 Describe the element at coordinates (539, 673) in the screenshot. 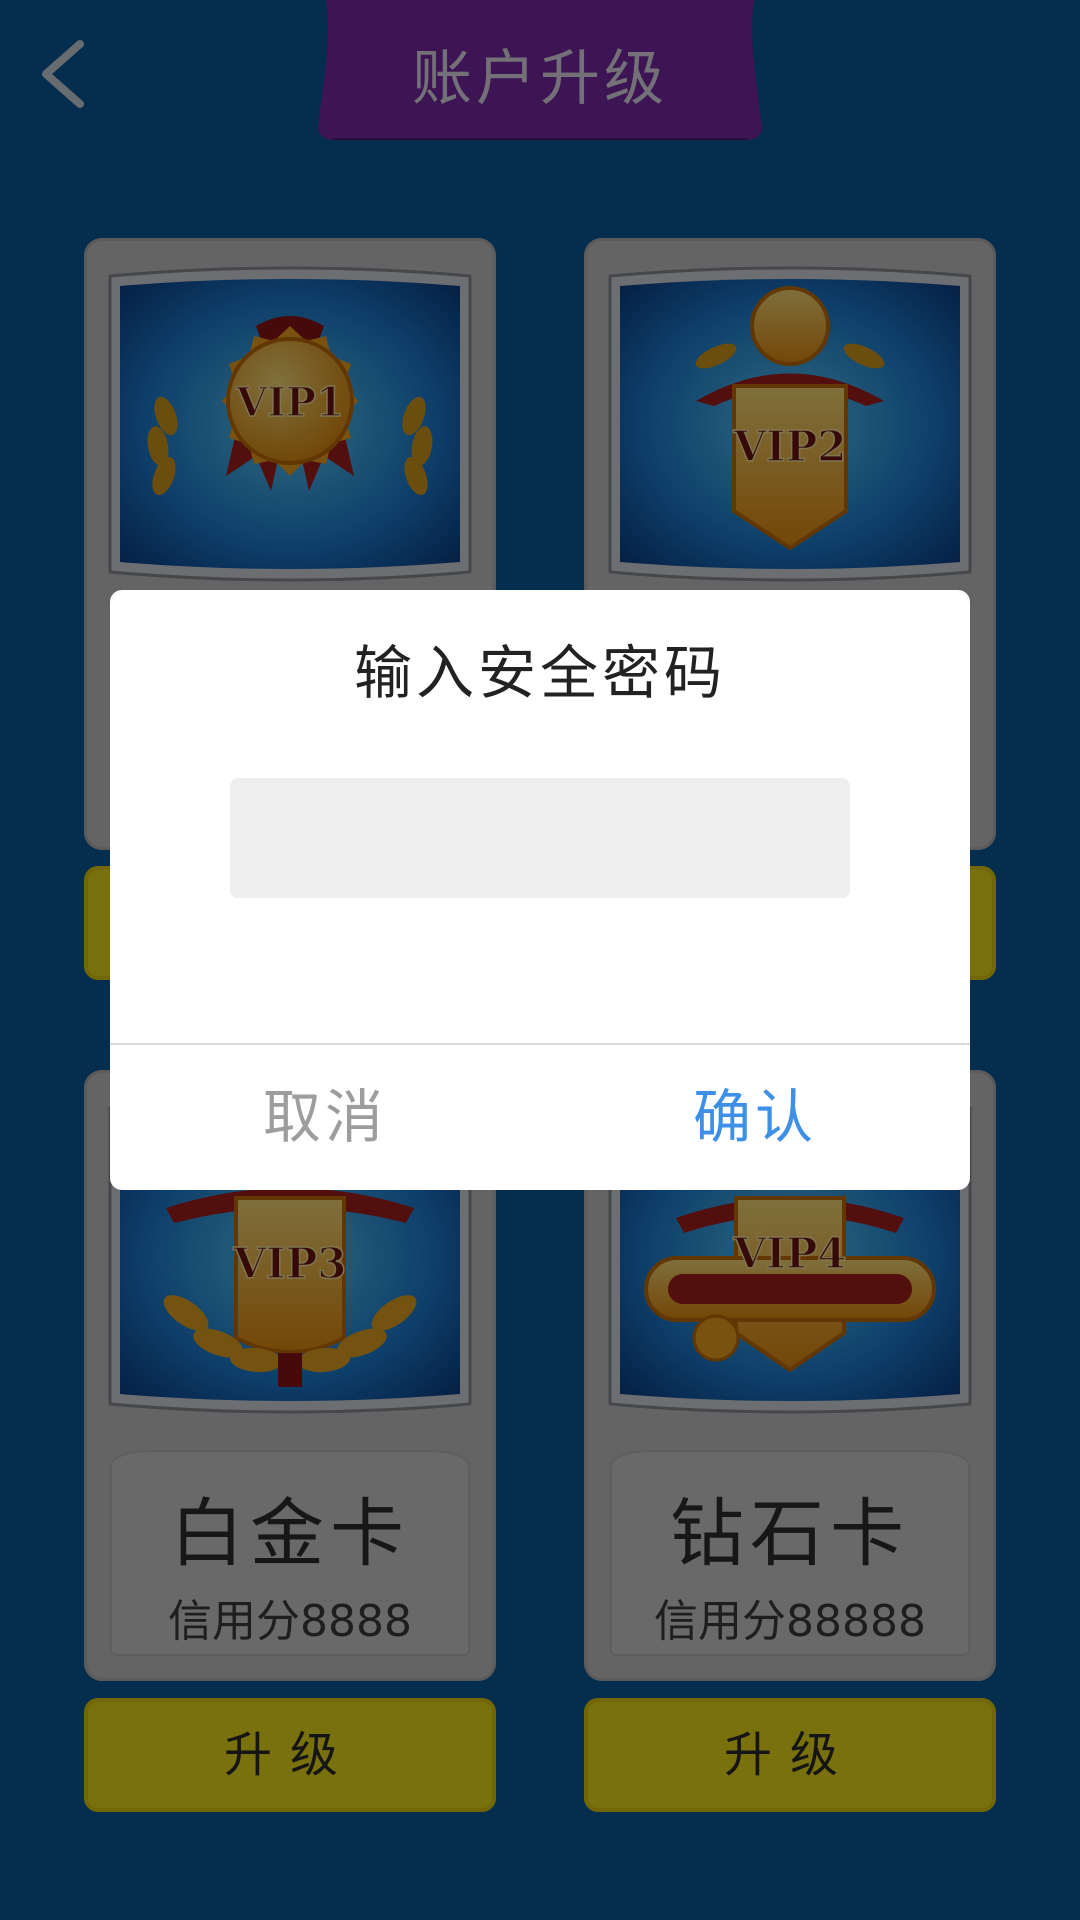

I see `dialog-title: 输入安全密码` at that location.